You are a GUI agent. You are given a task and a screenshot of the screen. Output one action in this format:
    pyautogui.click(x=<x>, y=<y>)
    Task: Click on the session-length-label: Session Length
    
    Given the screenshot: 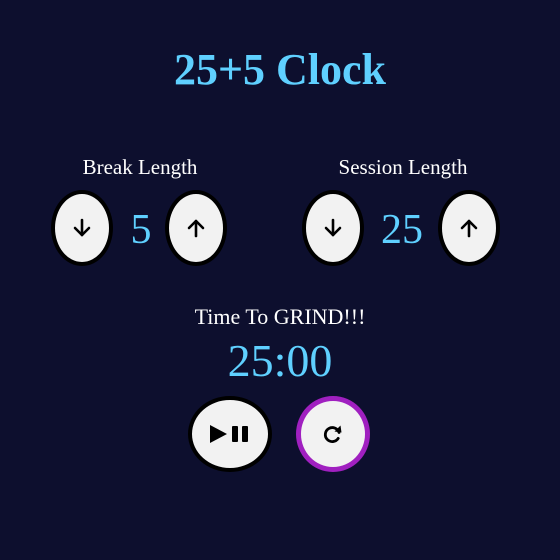 What is the action you would take?
    pyautogui.click(x=403, y=167)
    